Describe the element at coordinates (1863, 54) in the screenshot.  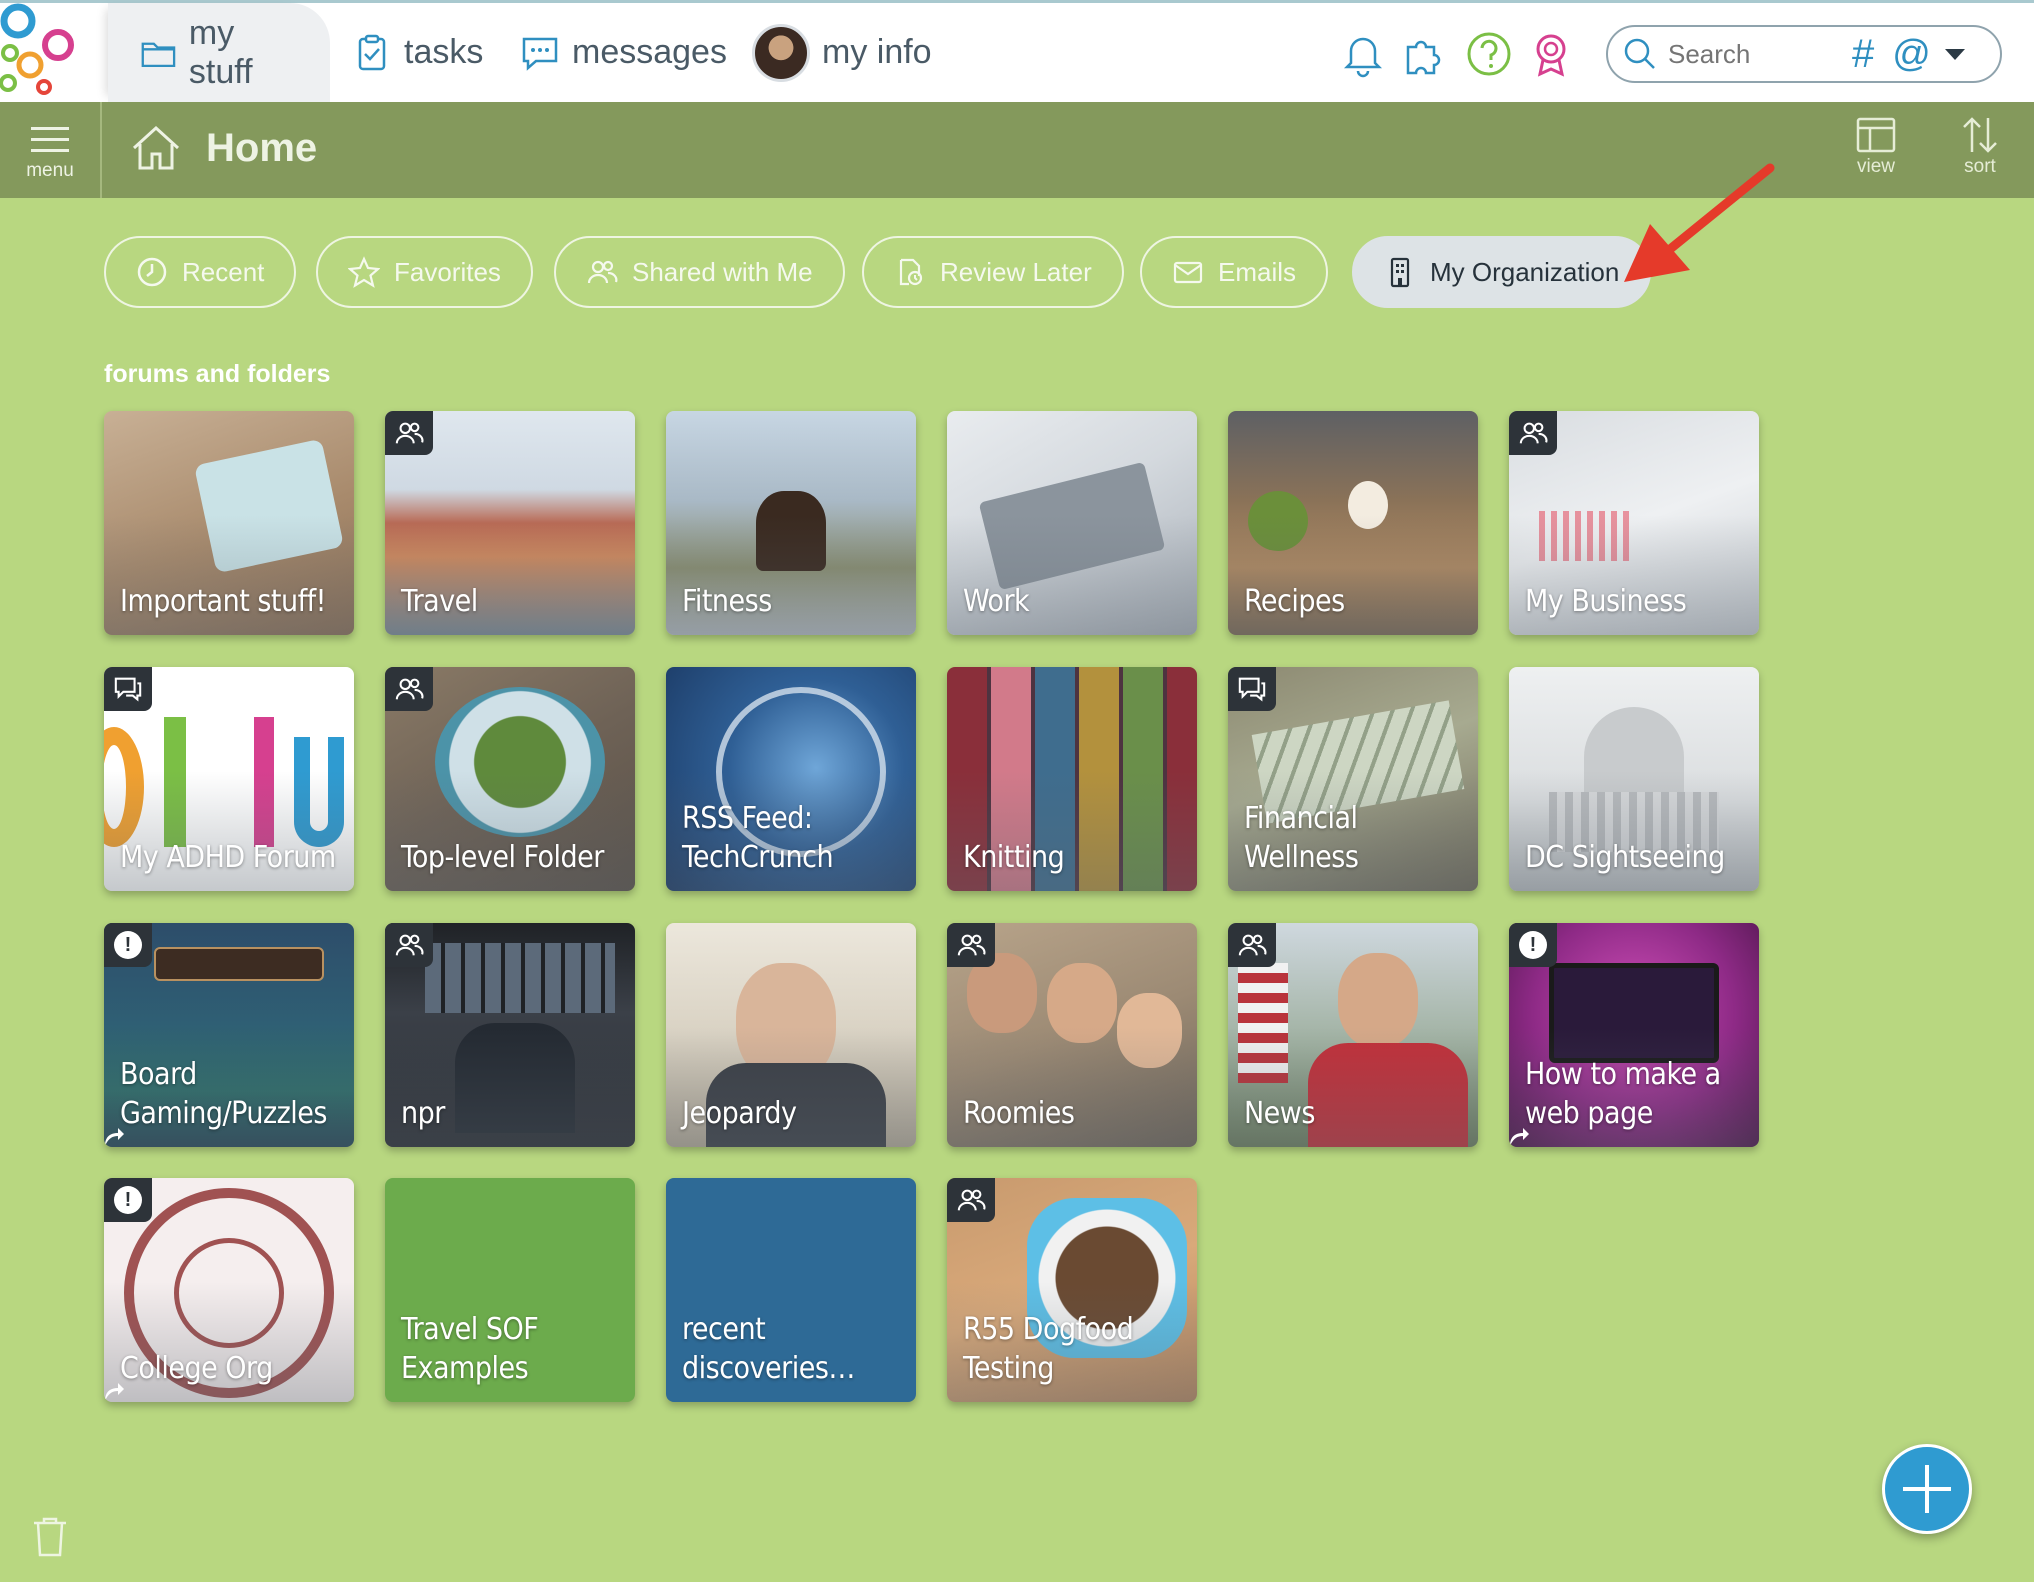
I see `hashtag-filter-button: #` at that location.